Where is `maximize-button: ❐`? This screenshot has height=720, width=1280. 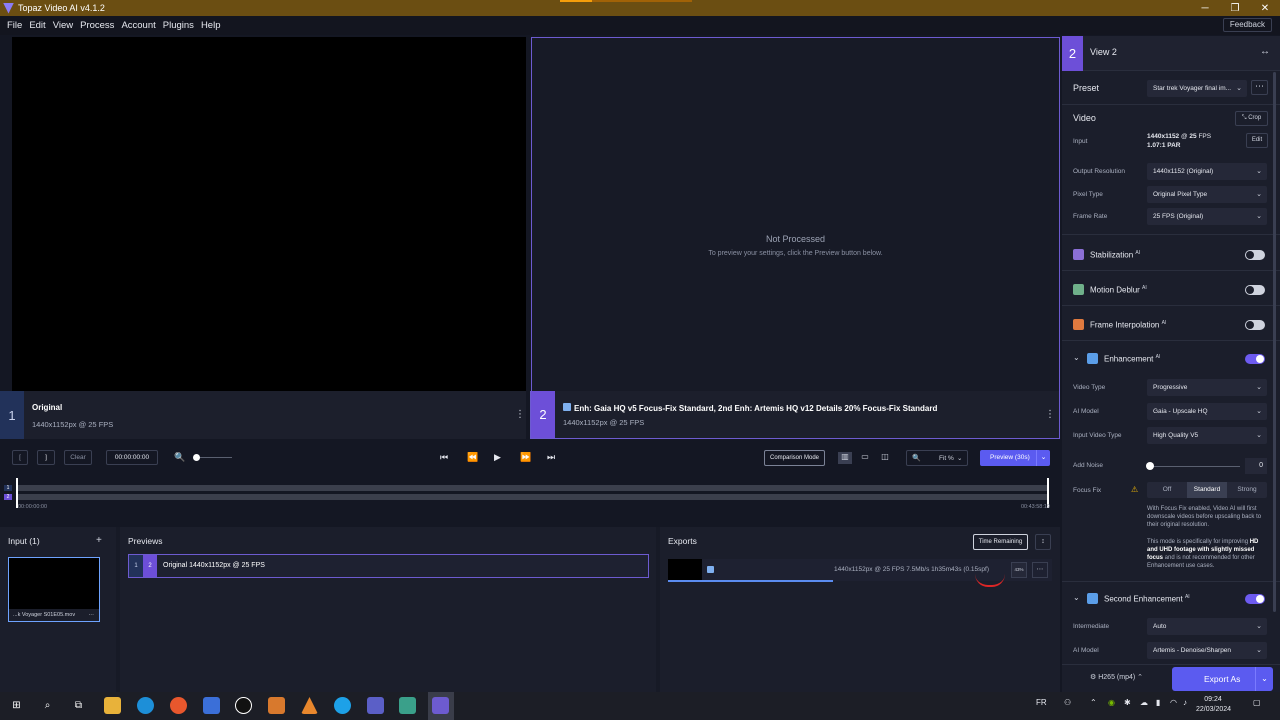 maximize-button: ❐ is located at coordinates (1235, 8).